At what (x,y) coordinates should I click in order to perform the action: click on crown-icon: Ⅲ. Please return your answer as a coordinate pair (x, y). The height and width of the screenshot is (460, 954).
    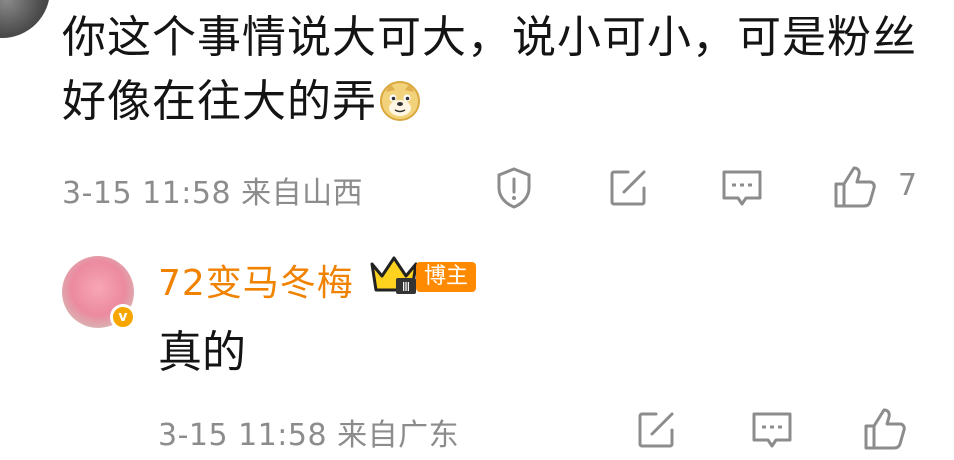
    Looking at the image, I should click on (394, 277).